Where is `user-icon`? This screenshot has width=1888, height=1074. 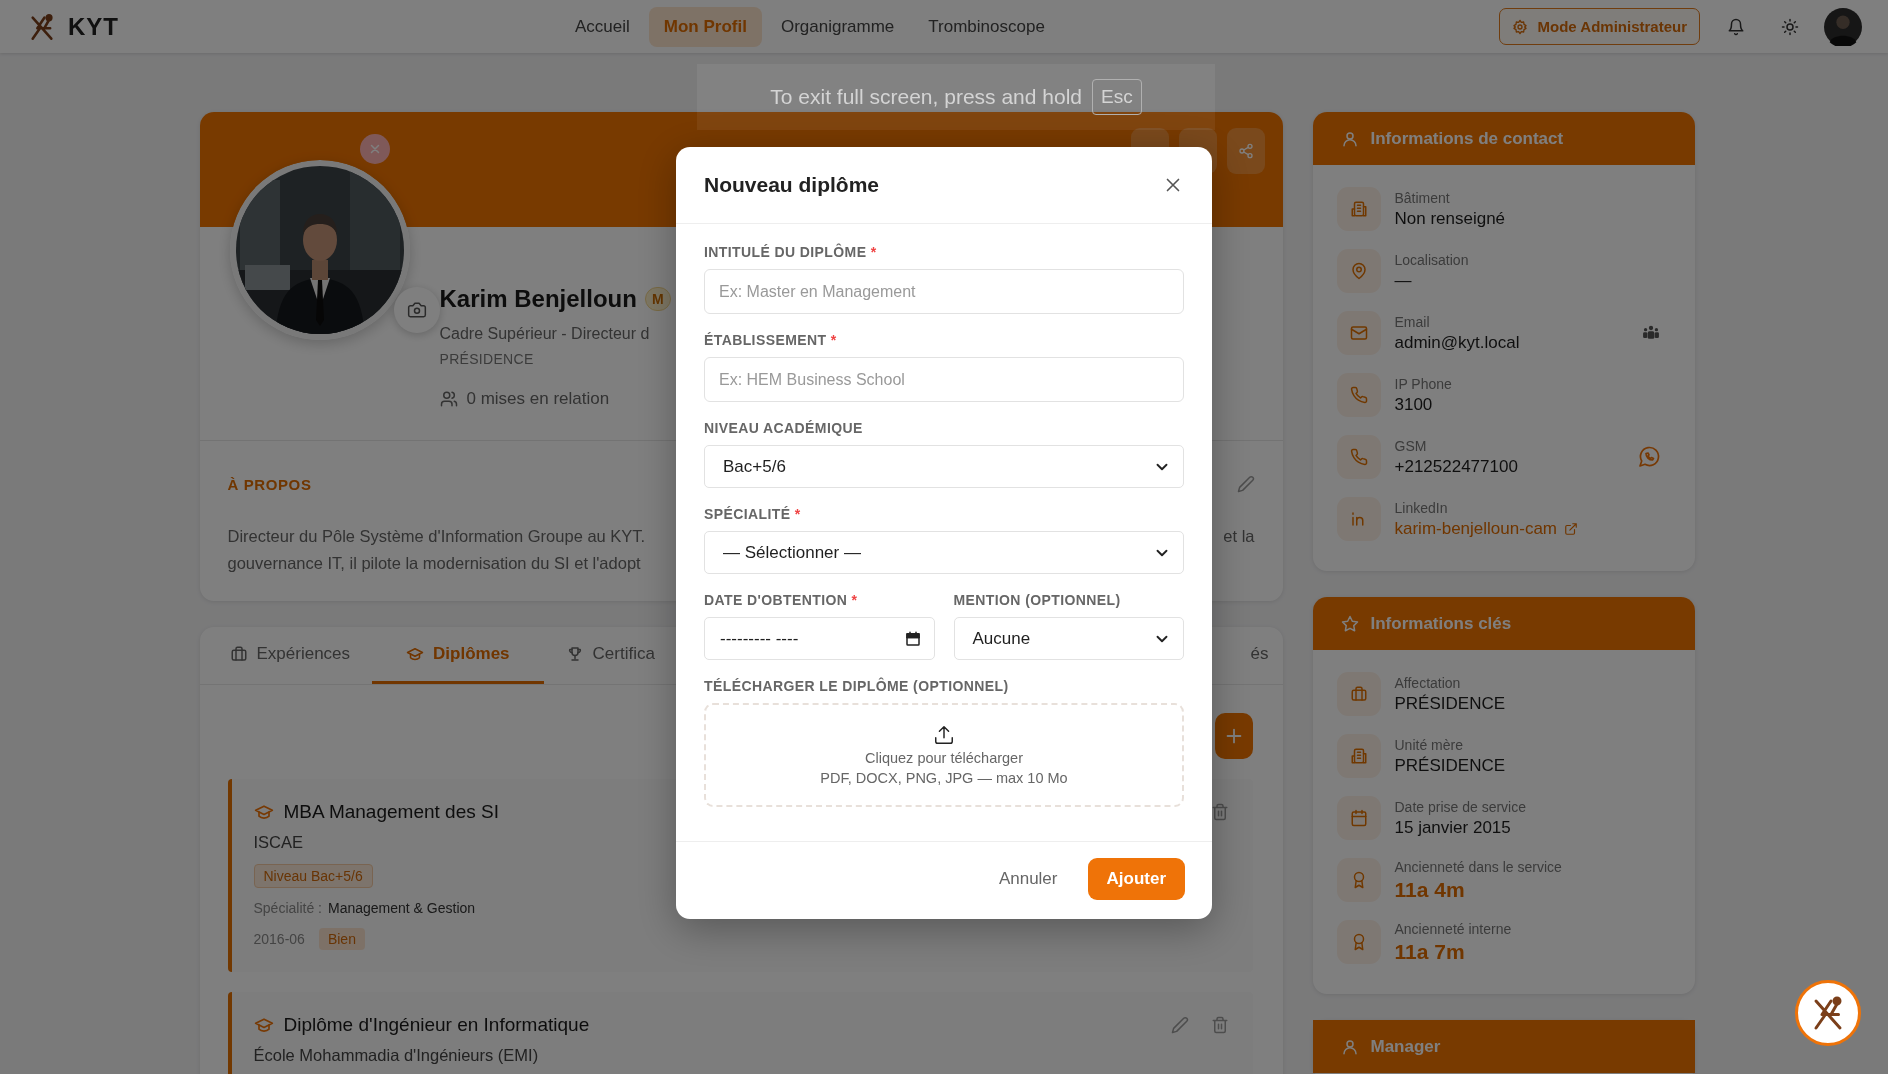
user-icon is located at coordinates (1349, 138).